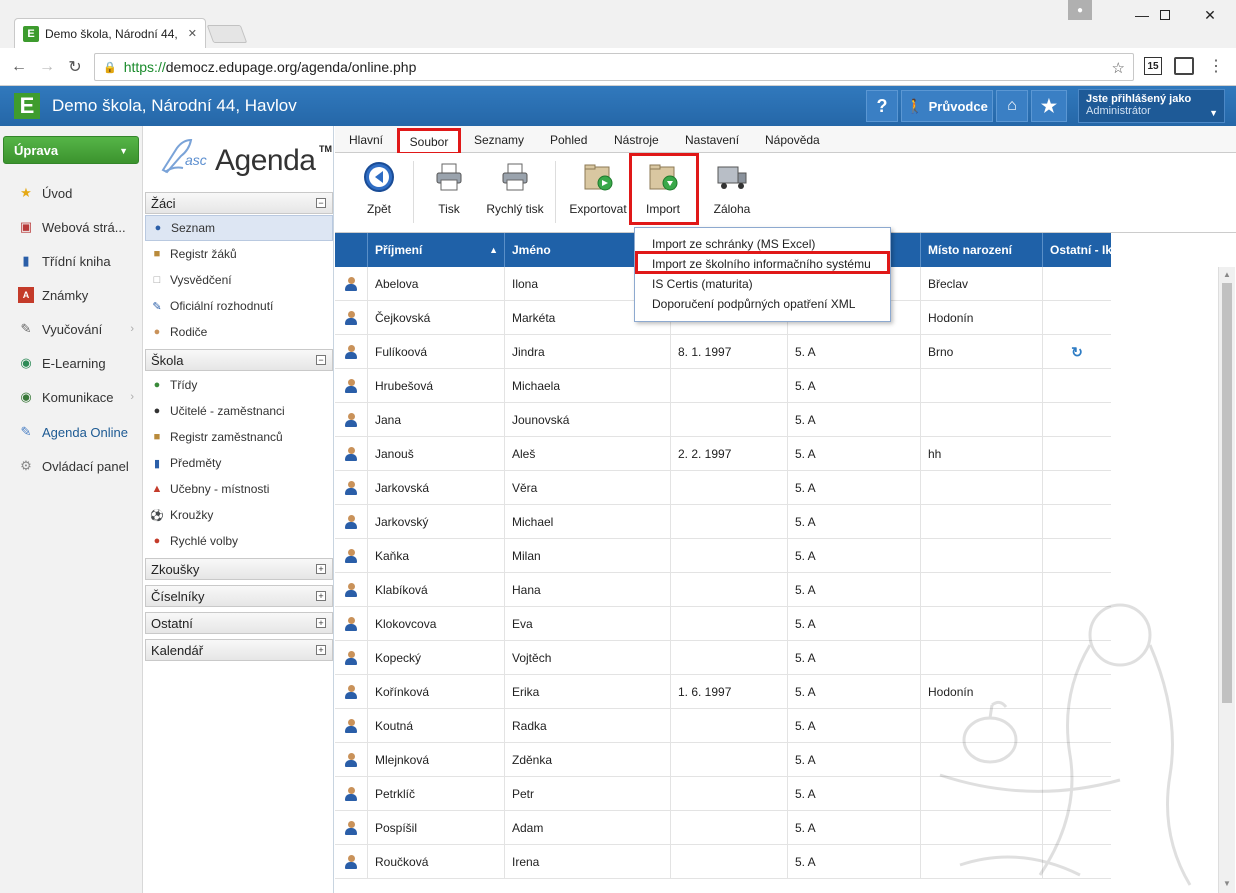  I want to click on favorites-button: ★, so click(1049, 106).